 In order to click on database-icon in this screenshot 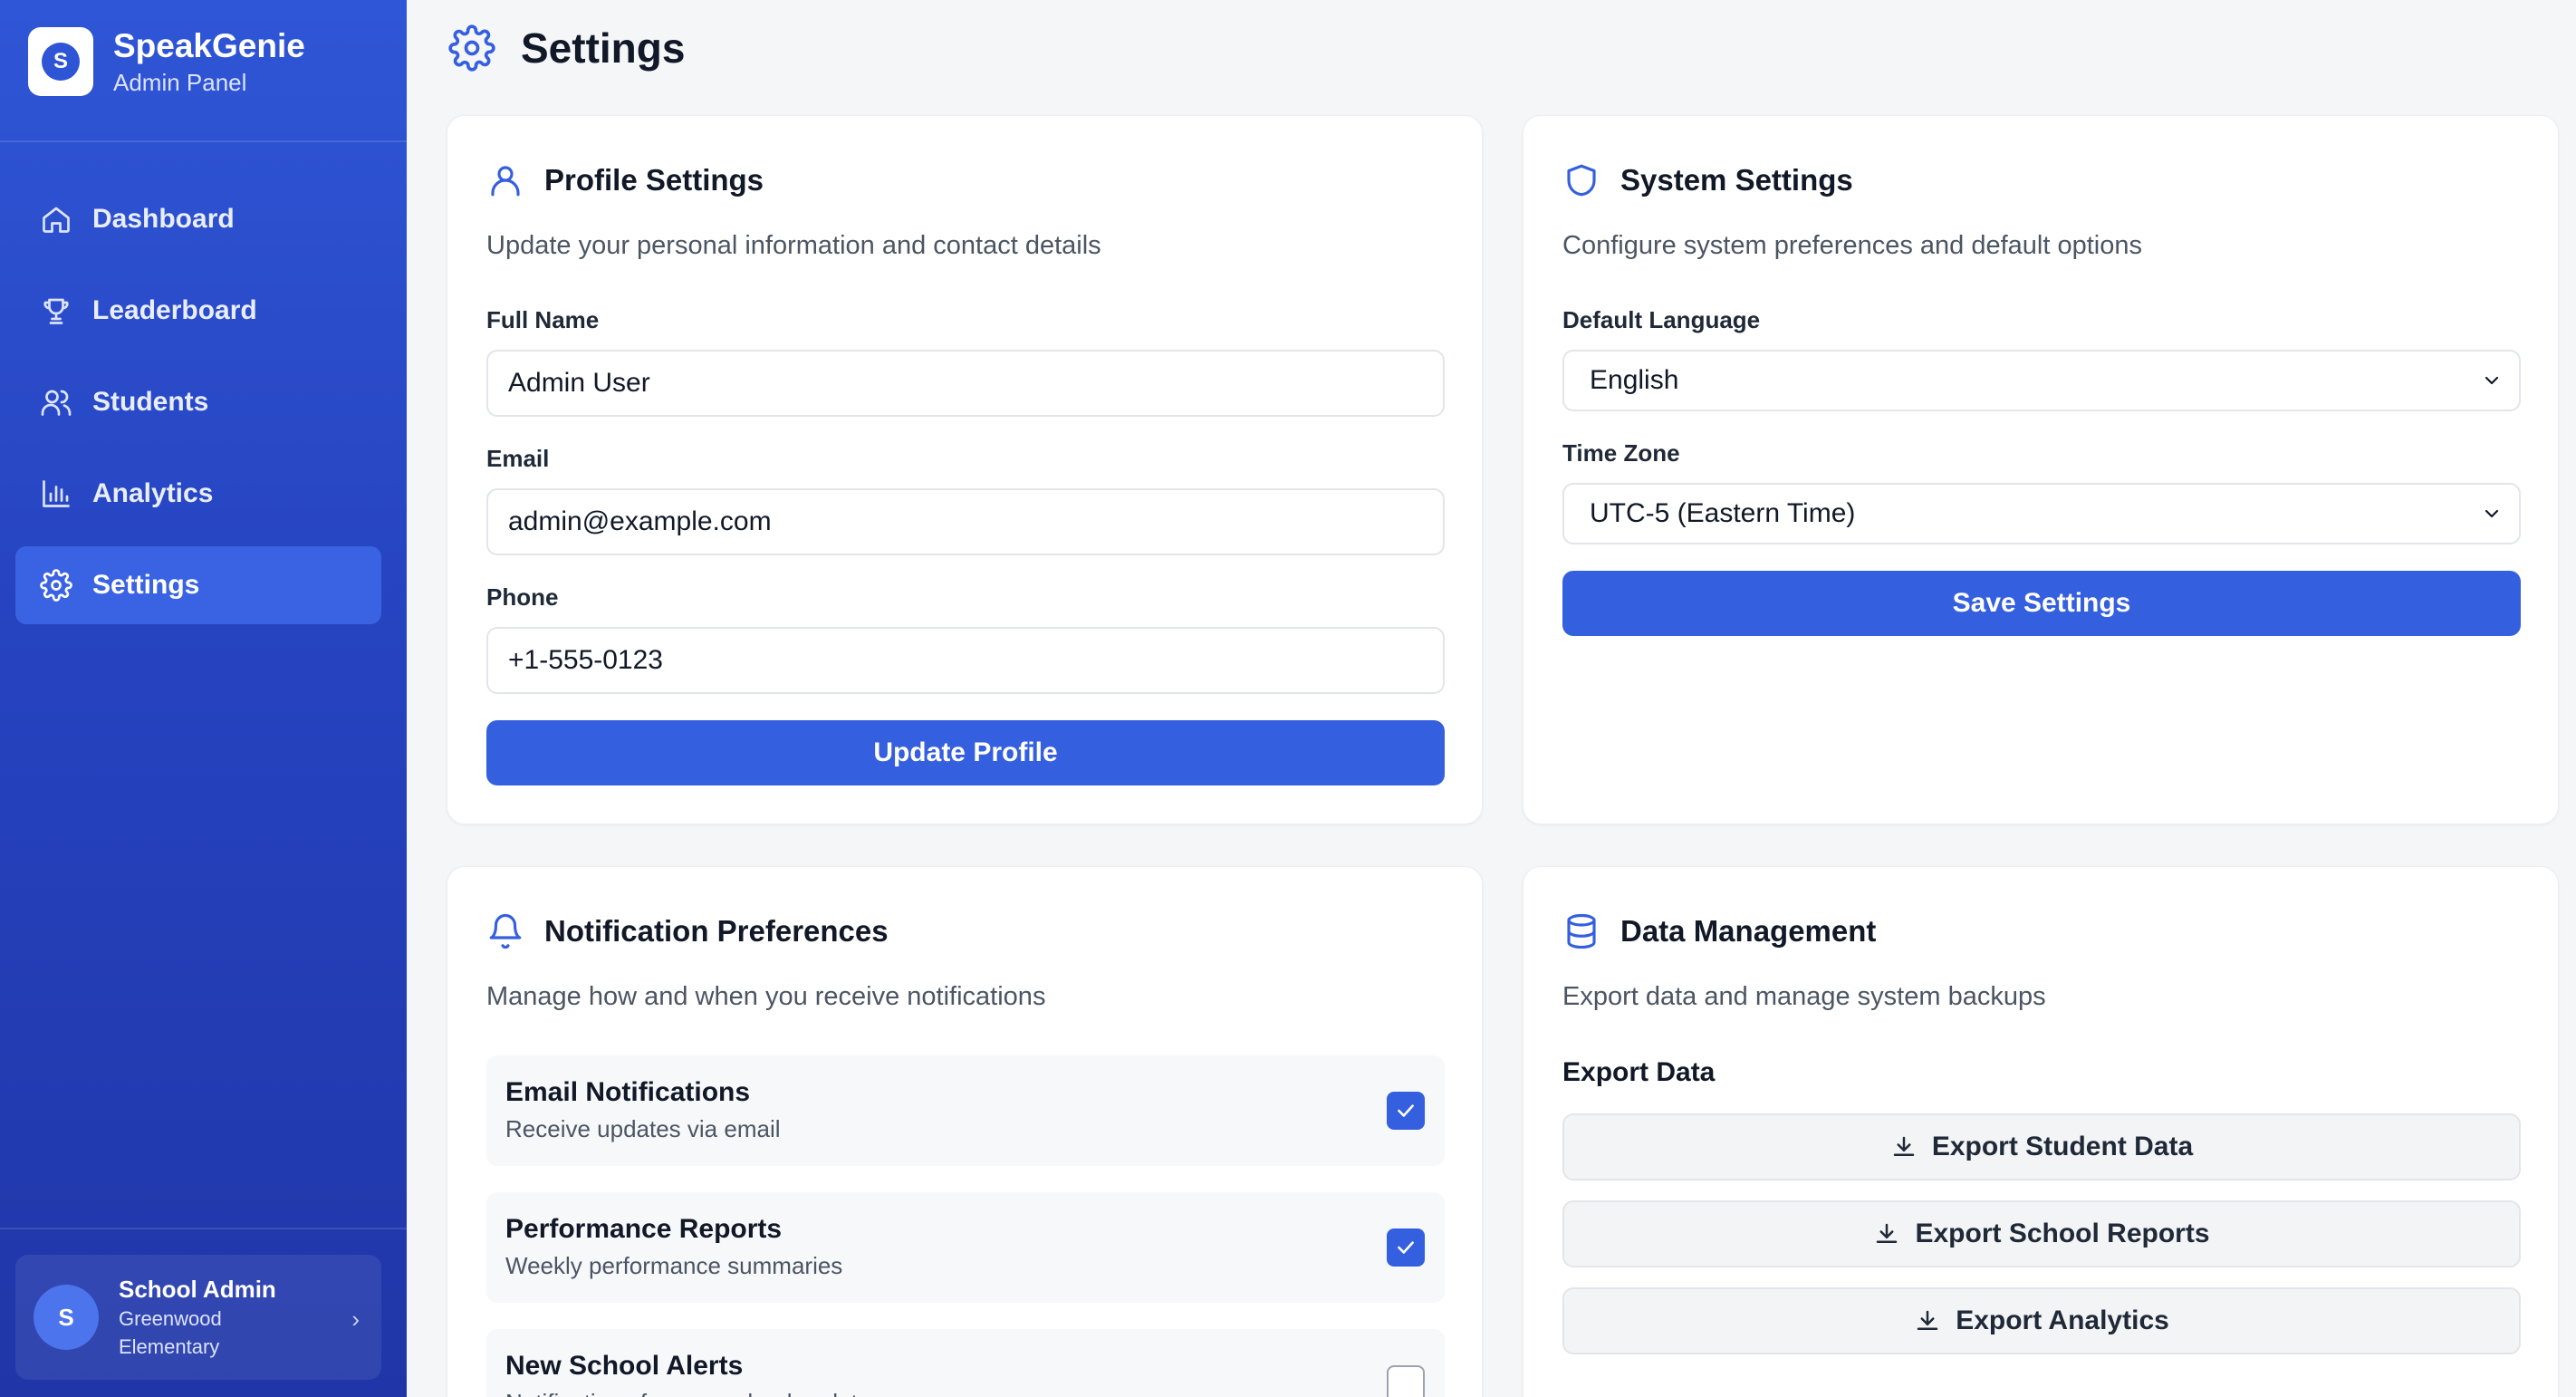, I will do `click(1581, 931)`.